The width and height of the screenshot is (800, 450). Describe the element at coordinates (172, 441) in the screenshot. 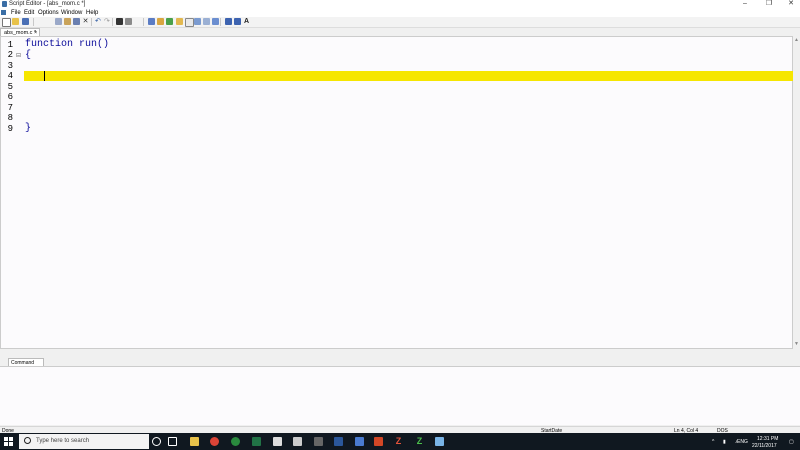

I see `task-view-icon` at that location.